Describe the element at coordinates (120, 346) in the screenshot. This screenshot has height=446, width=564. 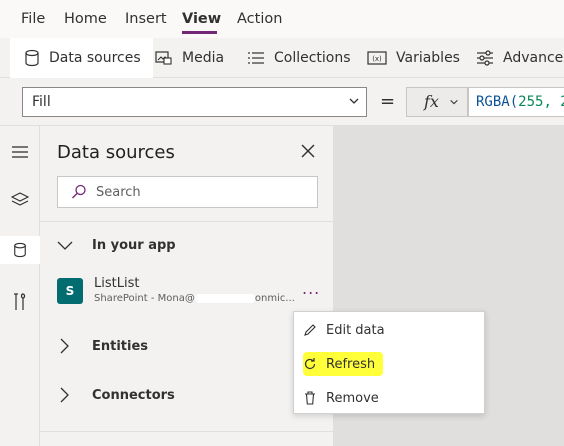
I see `section-label: Entities` at that location.